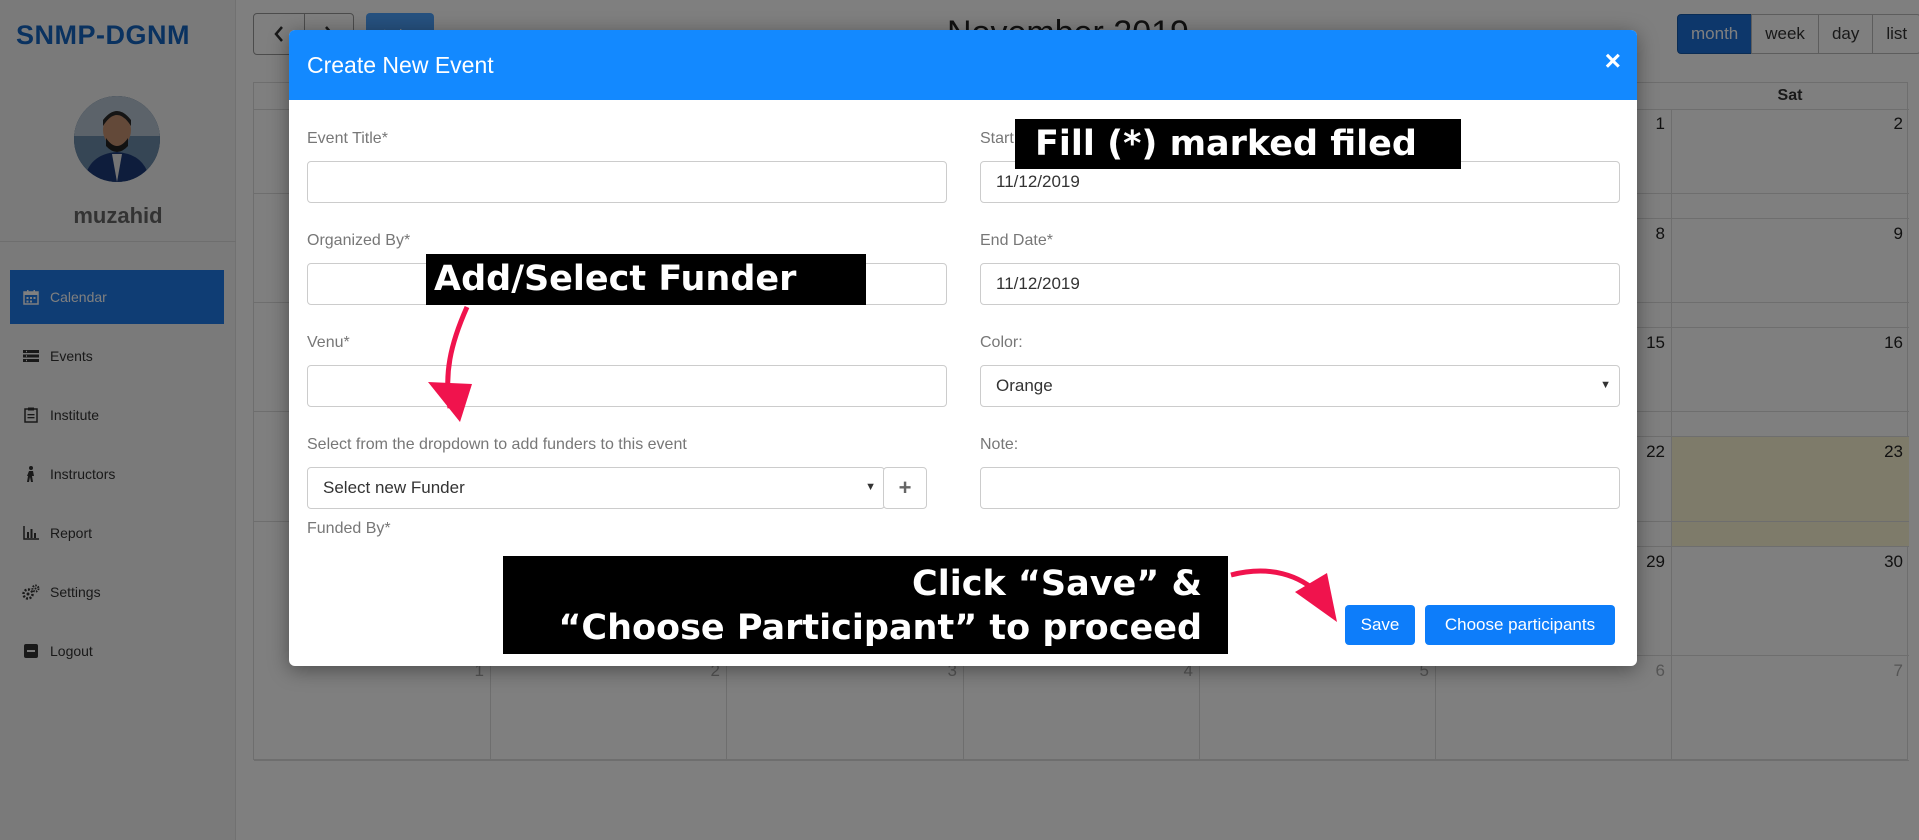 The width and height of the screenshot is (1919, 840). What do you see at coordinates (1380, 625) in the screenshot?
I see `save-button: Save` at bounding box center [1380, 625].